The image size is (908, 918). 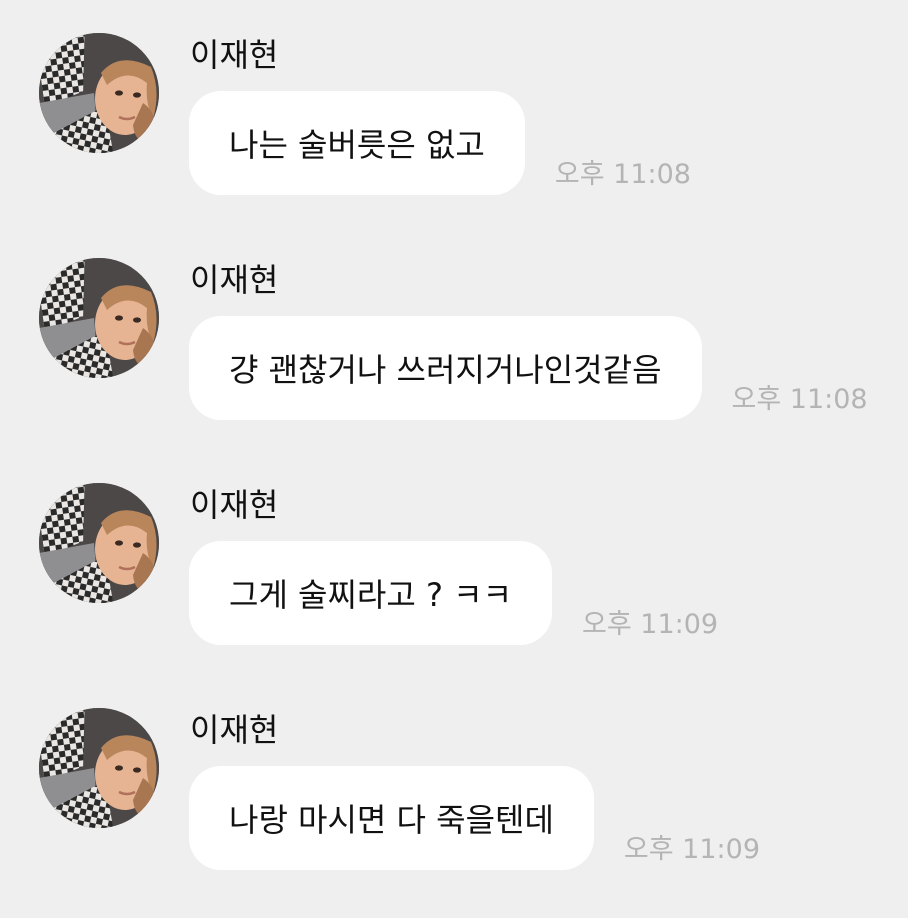 What do you see at coordinates (391, 818) in the screenshot?
I see `message-bubble: 나랑 마시면 다 죽을텐데` at bounding box center [391, 818].